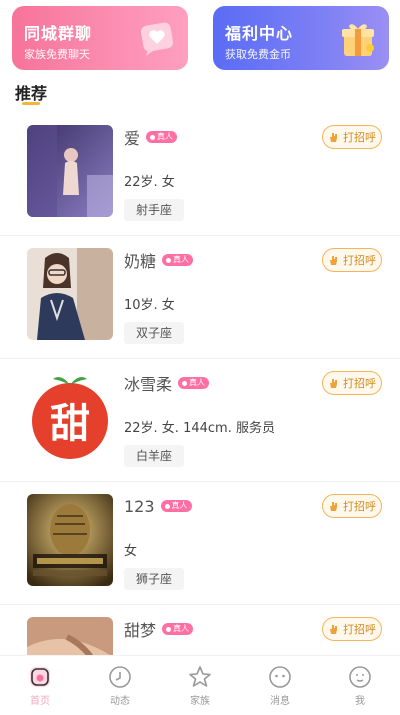 This screenshot has height=715, width=400. Describe the element at coordinates (58, 33) in the screenshot. I see `banner-title: 同城群聊` at that location.